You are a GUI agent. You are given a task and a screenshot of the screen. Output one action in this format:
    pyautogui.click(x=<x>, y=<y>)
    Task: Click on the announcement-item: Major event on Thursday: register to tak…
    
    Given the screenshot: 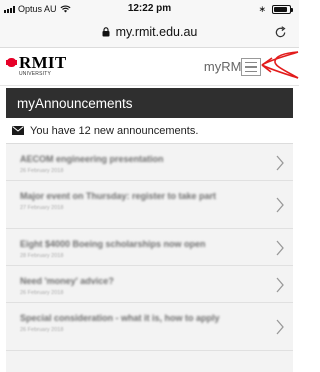 What is the action you would take?
    pyautogui.click(x=149, y=205)
    